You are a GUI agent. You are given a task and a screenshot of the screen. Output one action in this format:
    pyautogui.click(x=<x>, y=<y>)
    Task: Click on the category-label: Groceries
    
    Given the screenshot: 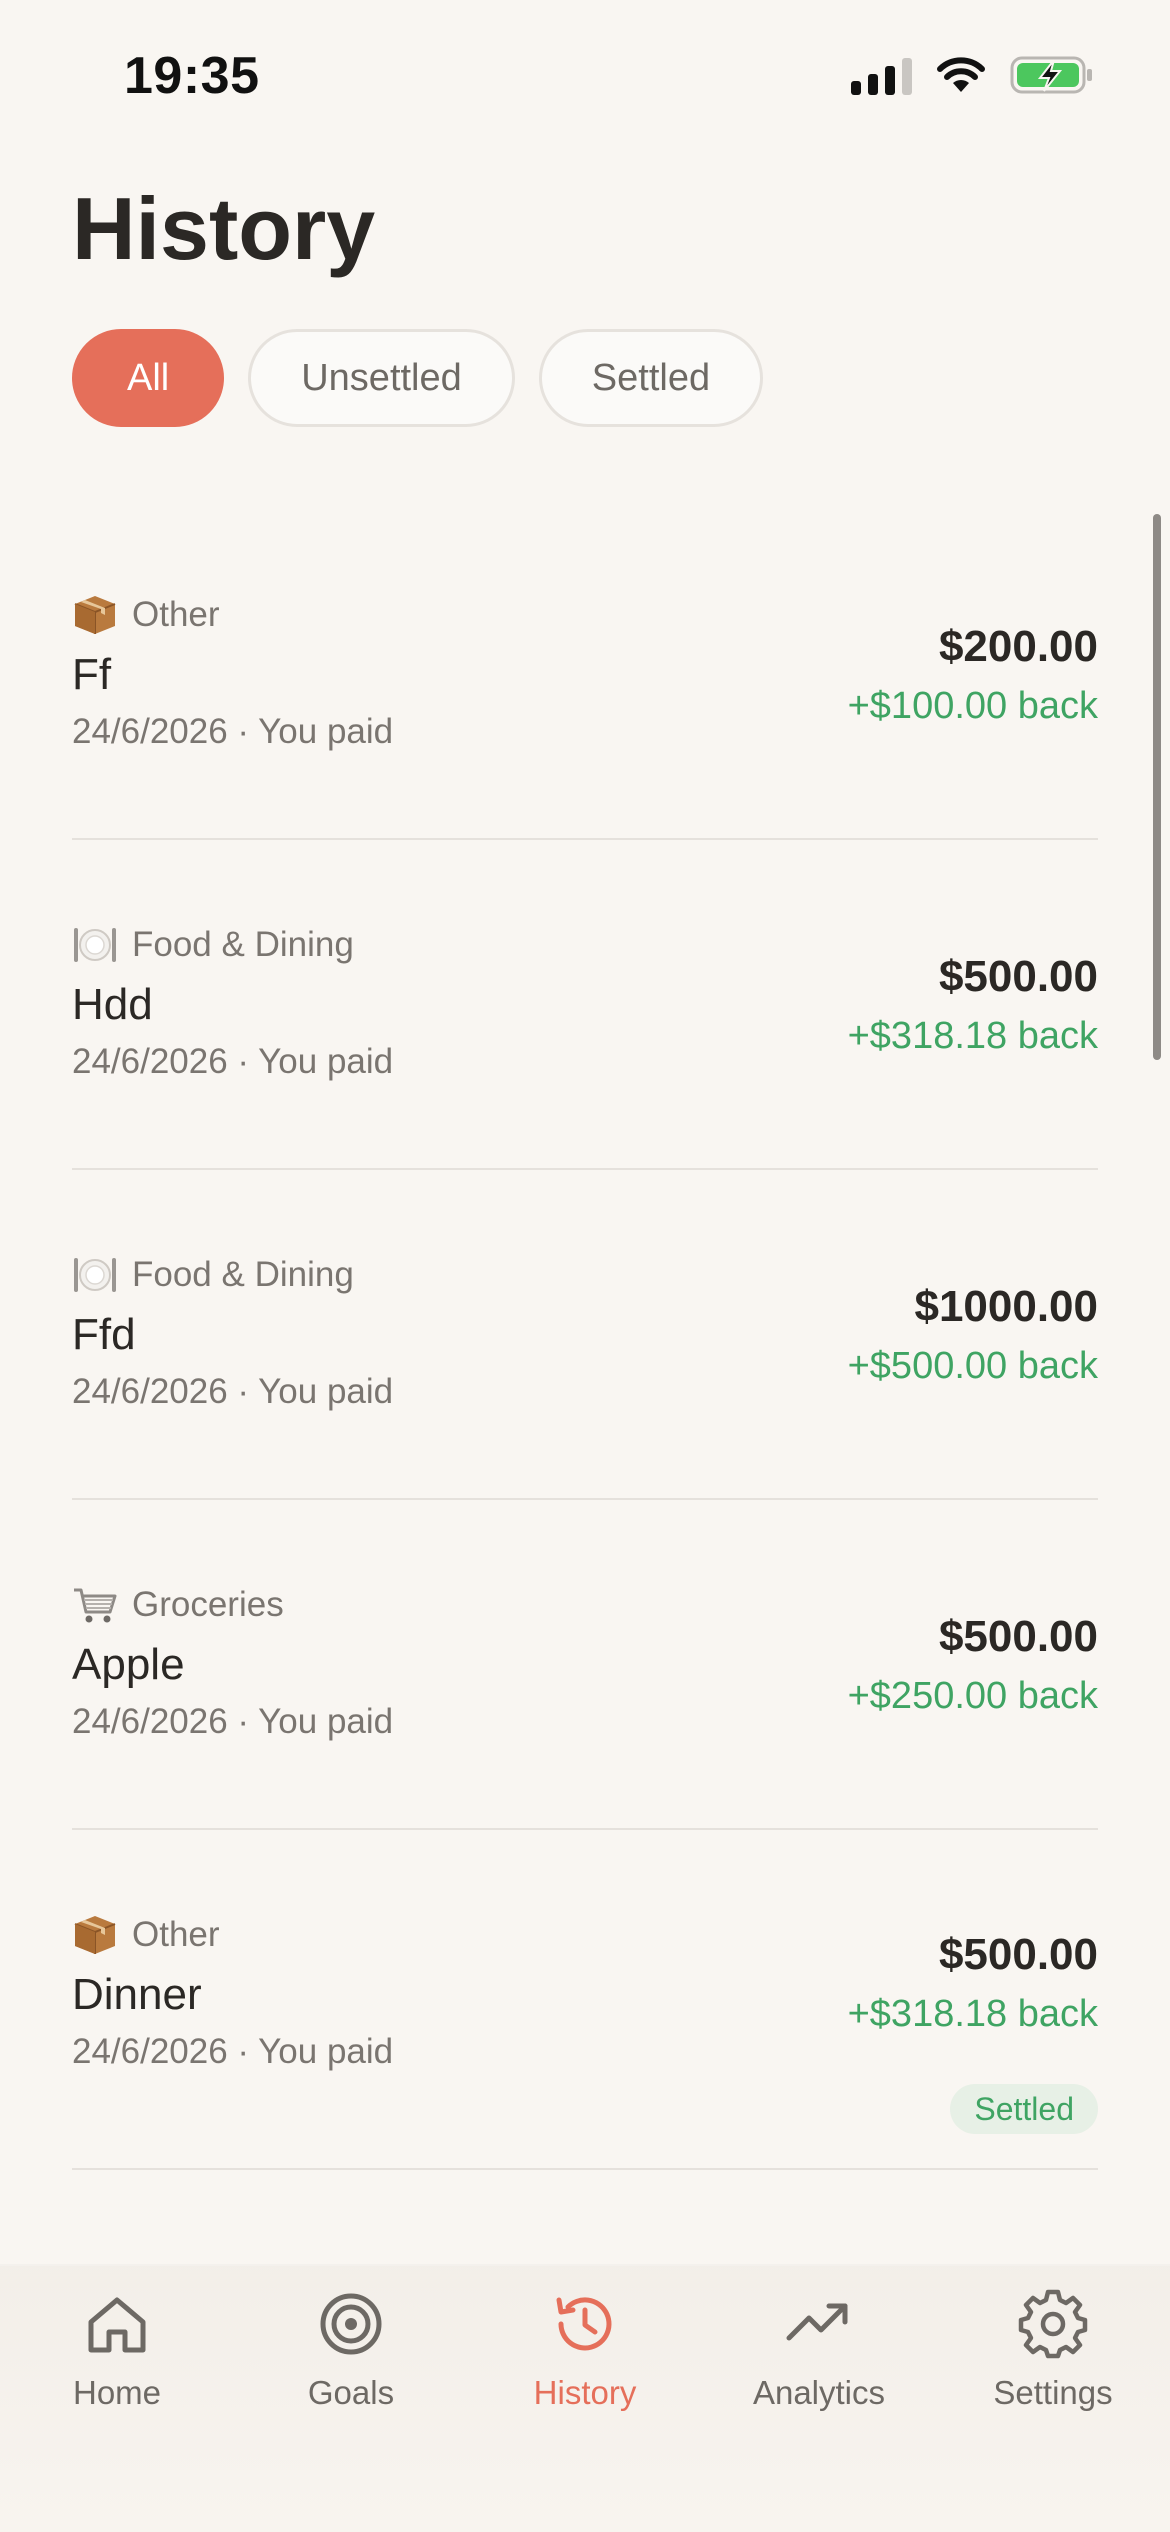 What is the action you would take?
    pyautogui.click(x=208, y=1604)
    